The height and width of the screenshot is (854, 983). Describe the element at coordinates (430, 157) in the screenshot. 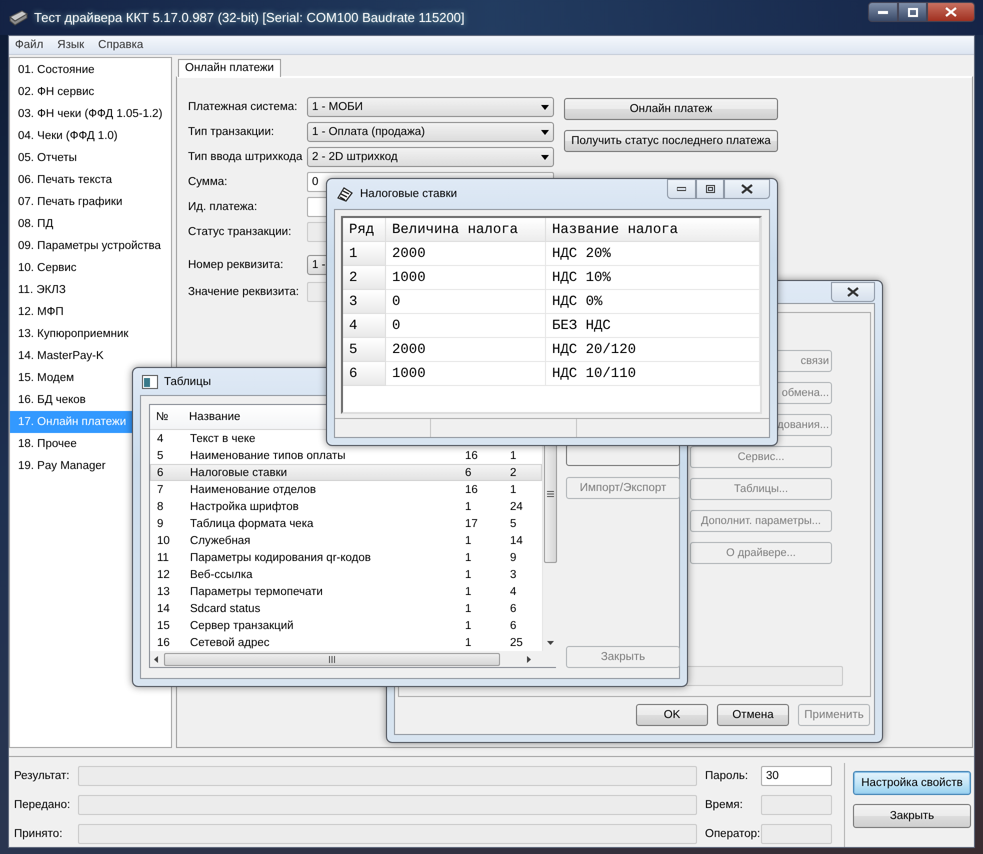

I see `dropdown: 2 - 2D штрихкод` at that location.